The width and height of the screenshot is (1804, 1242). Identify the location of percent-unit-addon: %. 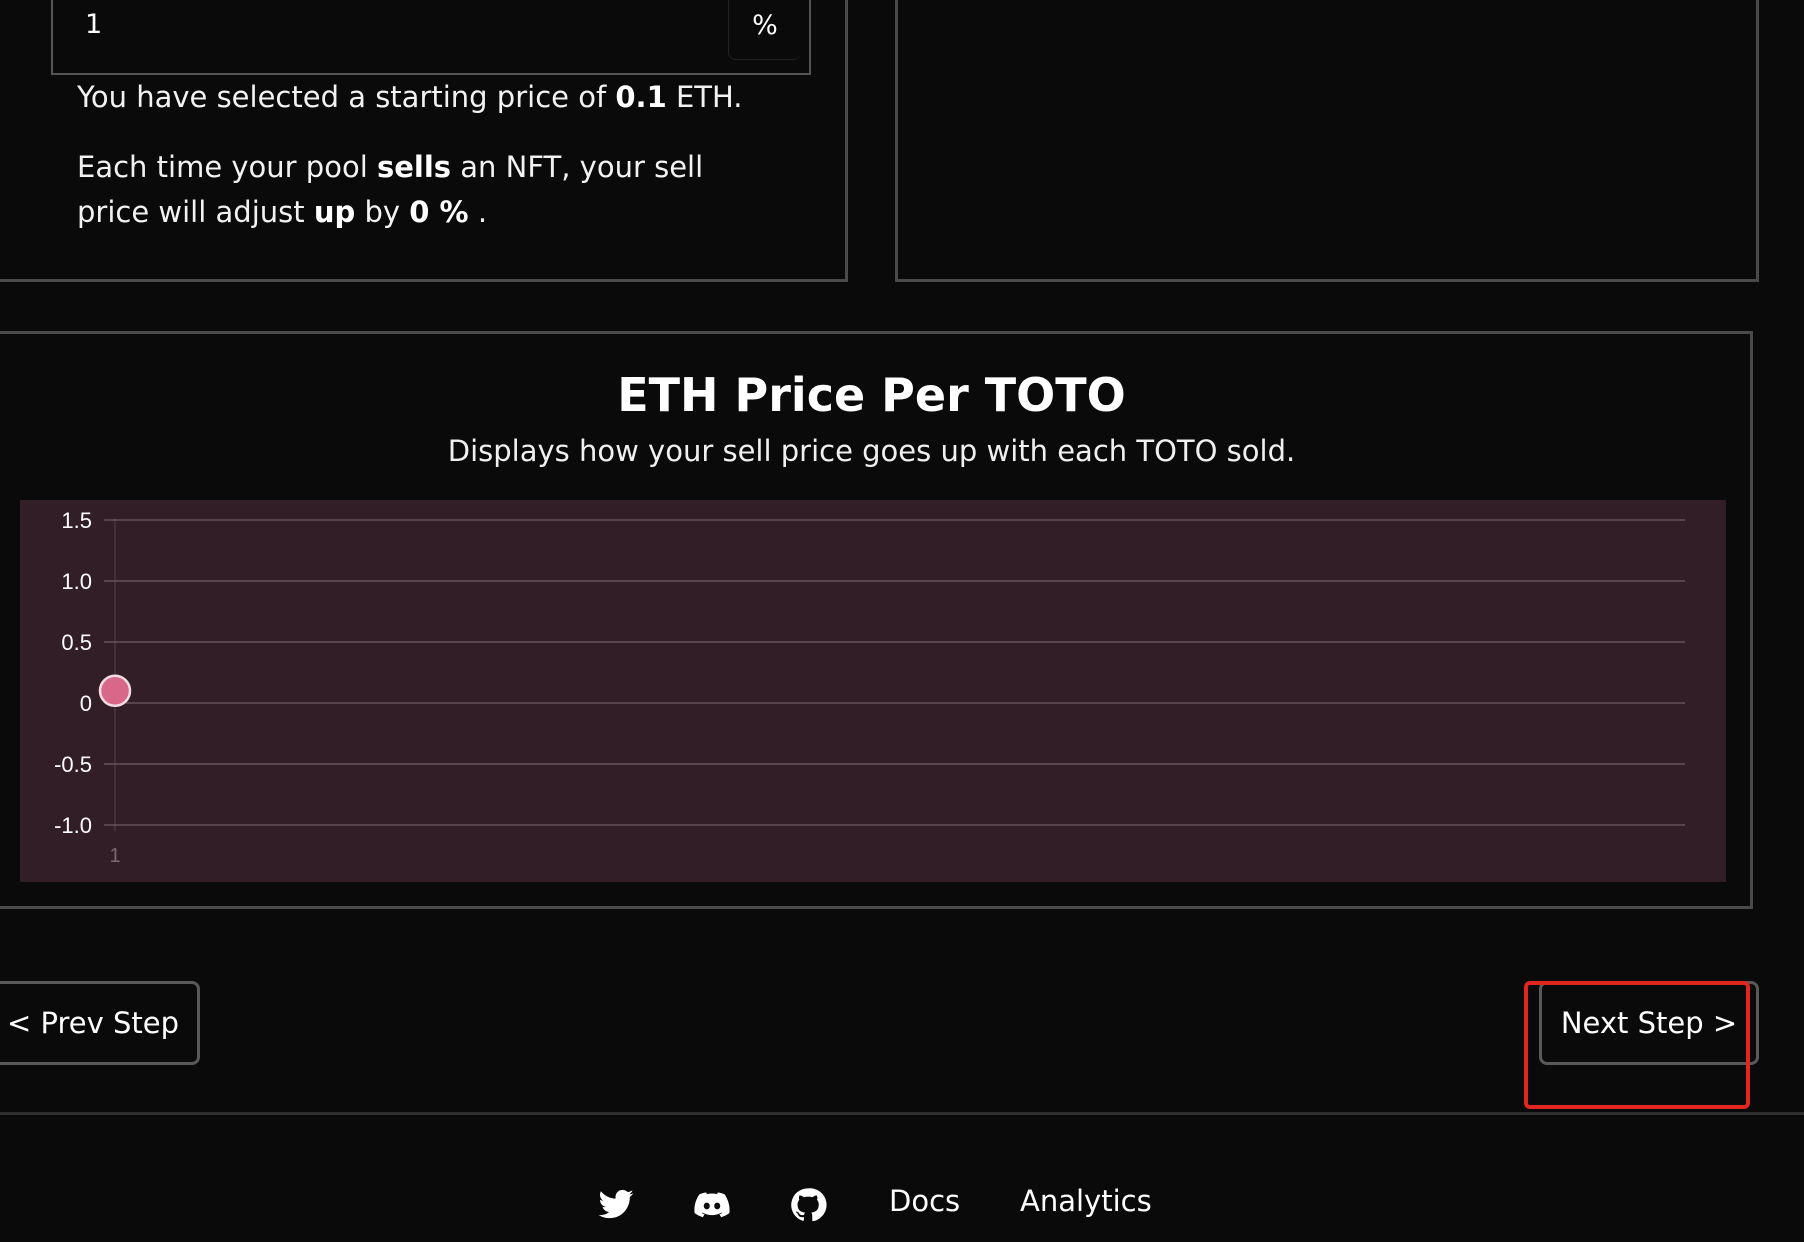
(764, 30).